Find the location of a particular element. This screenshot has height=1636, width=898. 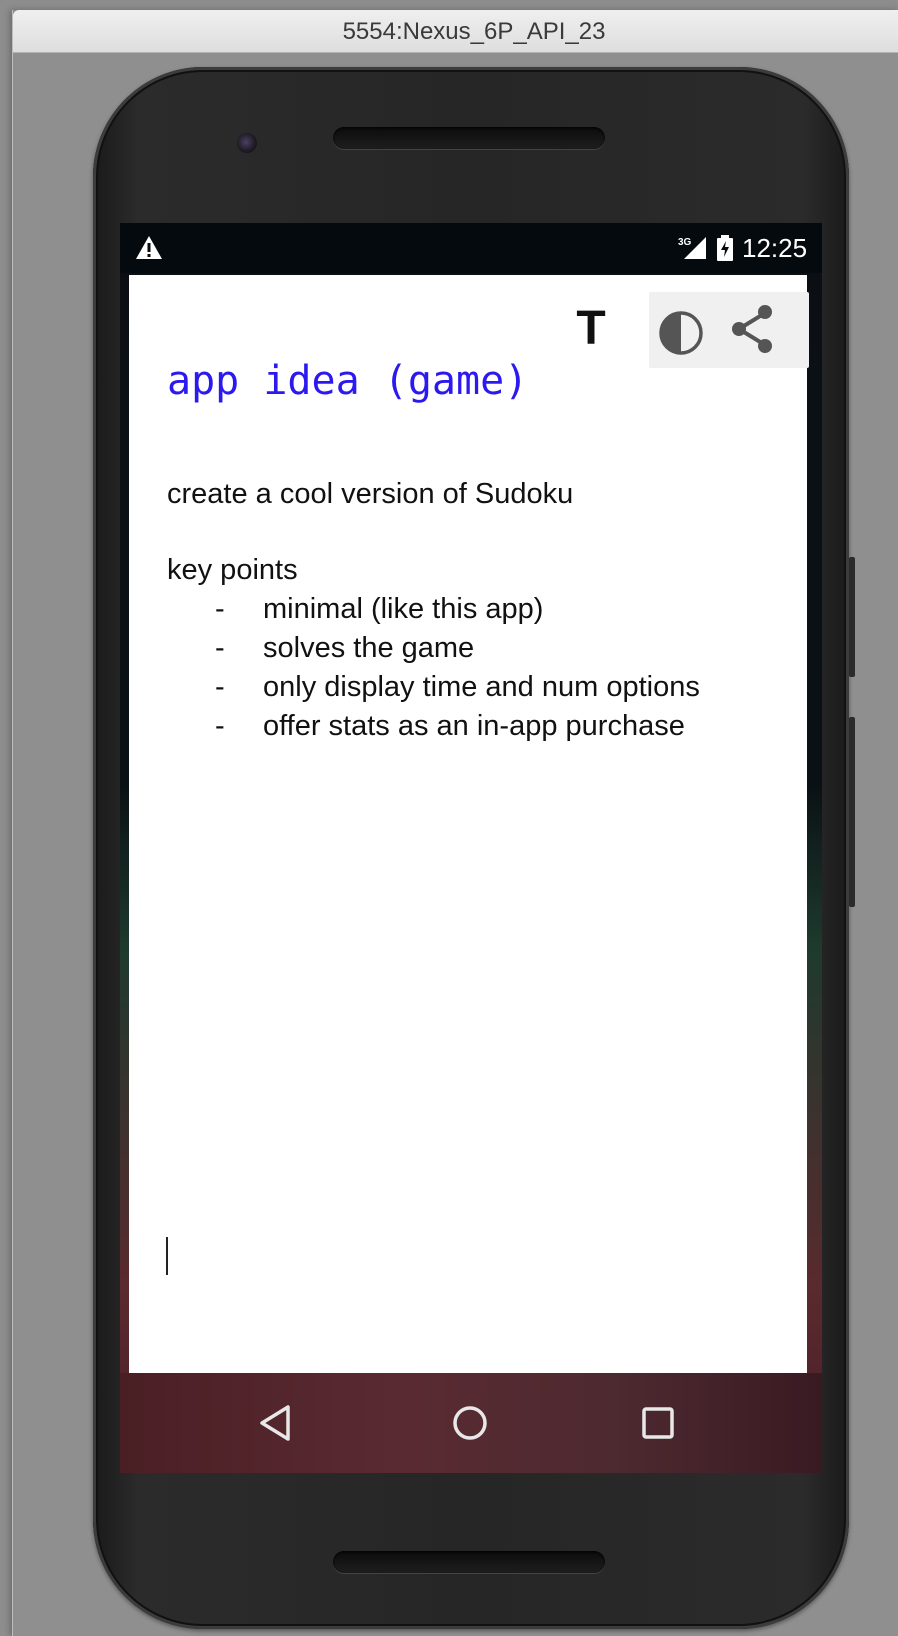

window-titlebar: 5554:Nexus_6P_API_23 is located at coordinates (455, 31).